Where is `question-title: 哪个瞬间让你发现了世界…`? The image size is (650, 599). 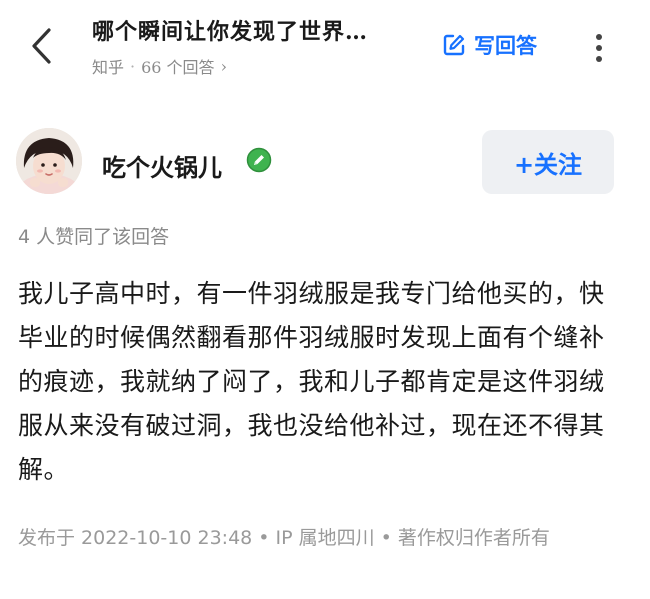
question-title: 哪个瞬间让你发现了世界… is located at coordinates (257, 30).